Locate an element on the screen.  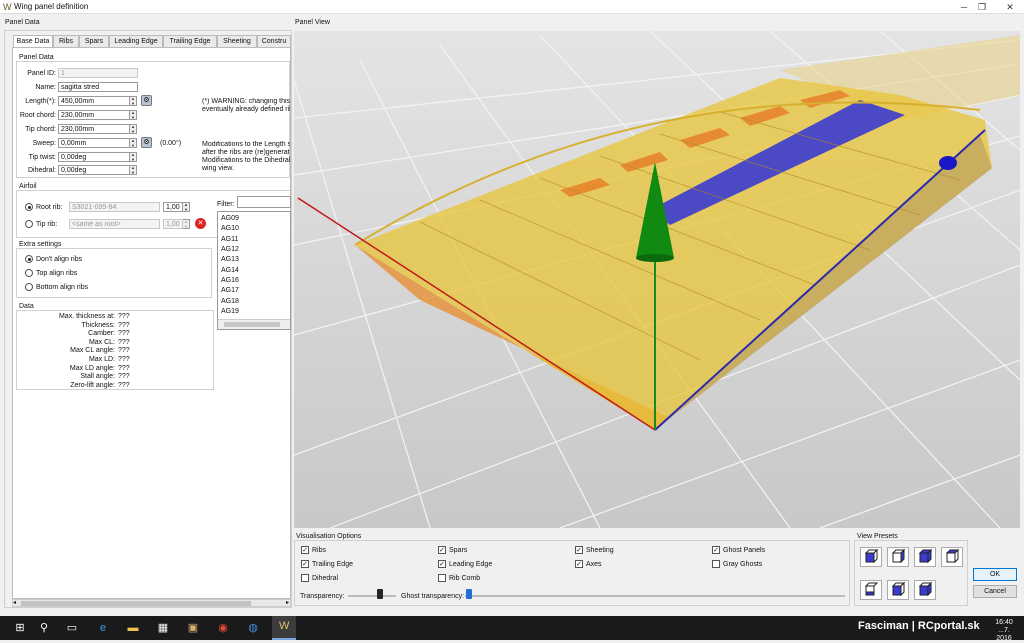
y-axis-cap is located at coordinates (948, 163).